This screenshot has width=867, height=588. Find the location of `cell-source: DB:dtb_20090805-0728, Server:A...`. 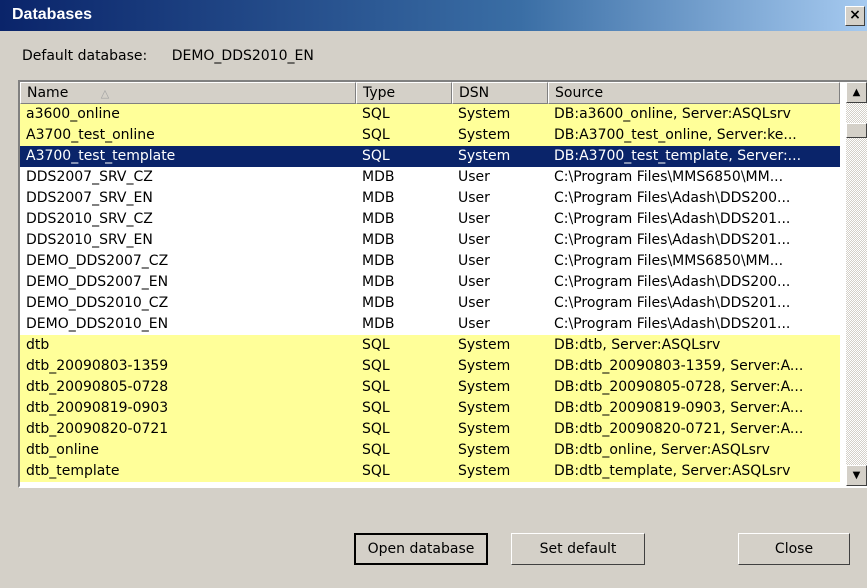

cell-source: DB:dtb_20090805-0728, Server:A... is located at coordinates (679, 387).